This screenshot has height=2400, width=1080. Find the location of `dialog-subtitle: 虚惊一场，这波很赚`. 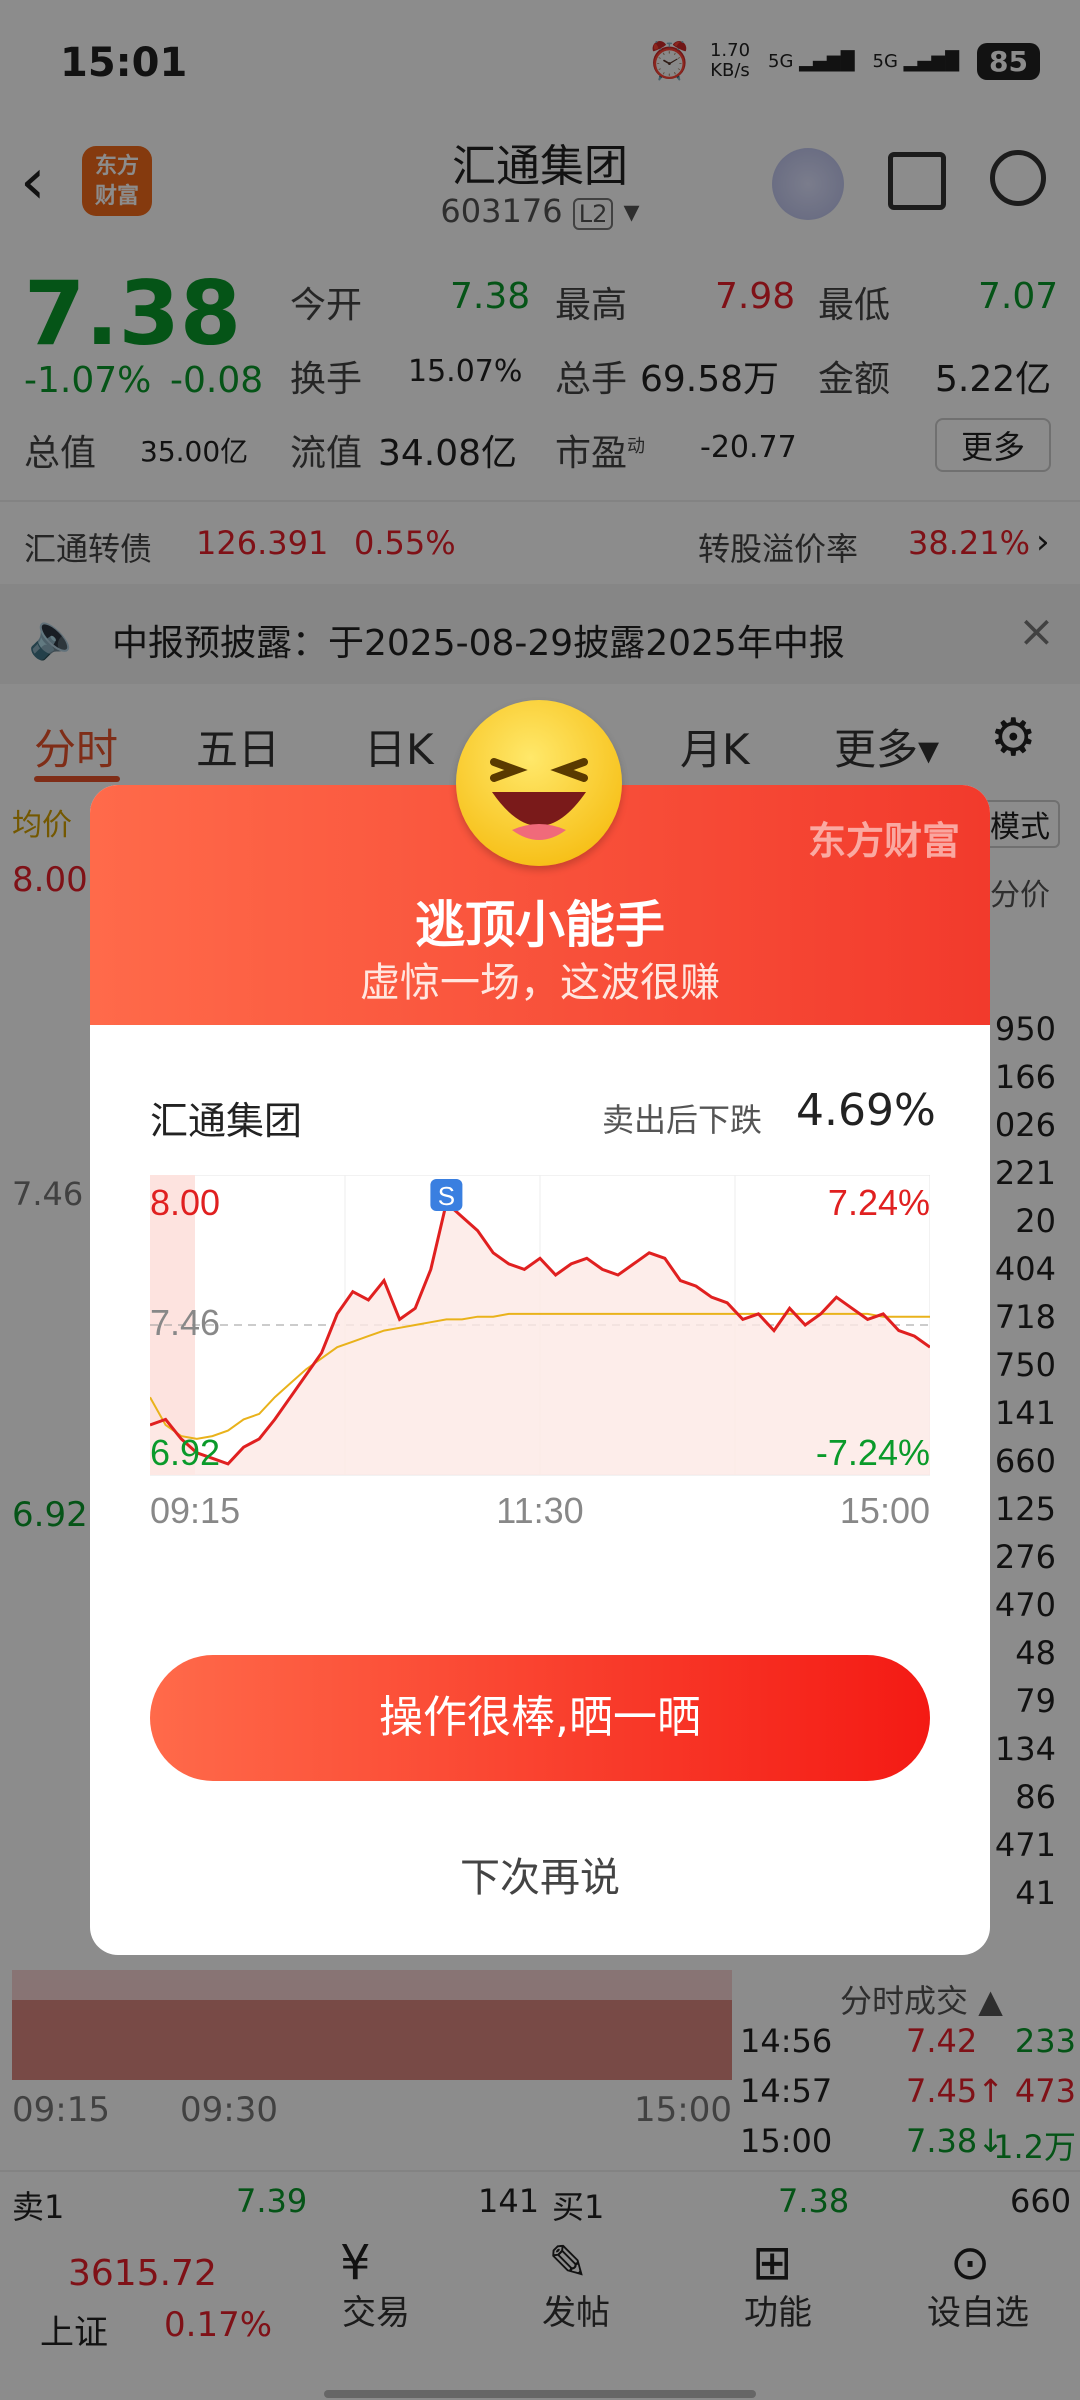

dialog-subtitle: 虚惊一场，这波很赚 is located at coordinates (540, 983).